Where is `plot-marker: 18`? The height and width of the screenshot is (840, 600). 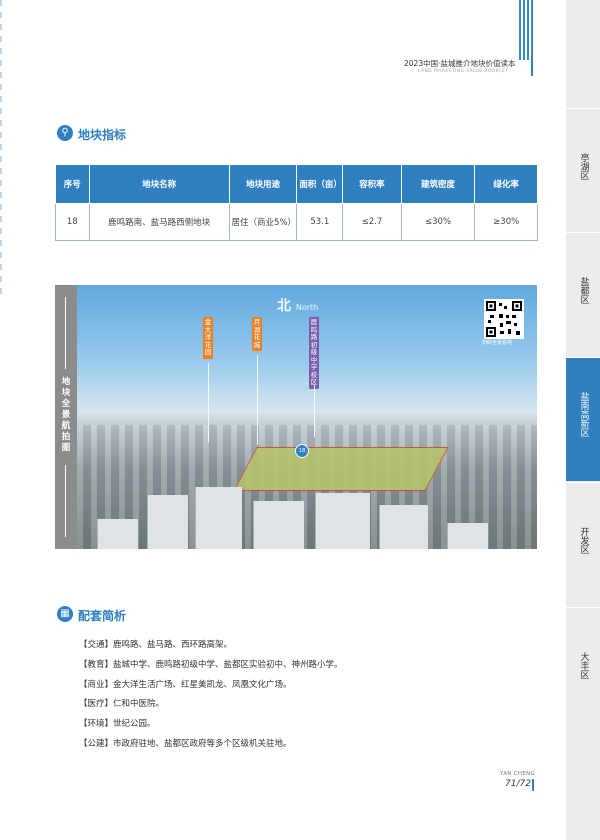 plot-marker: 18 is located at coordinates (302, 451).